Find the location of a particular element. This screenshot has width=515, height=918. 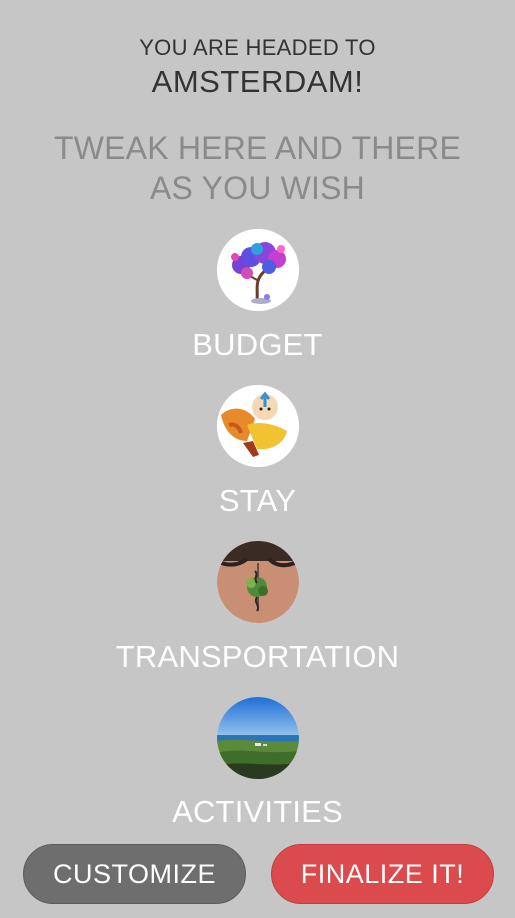

stay-option-image is located at coordinates (258, 426).